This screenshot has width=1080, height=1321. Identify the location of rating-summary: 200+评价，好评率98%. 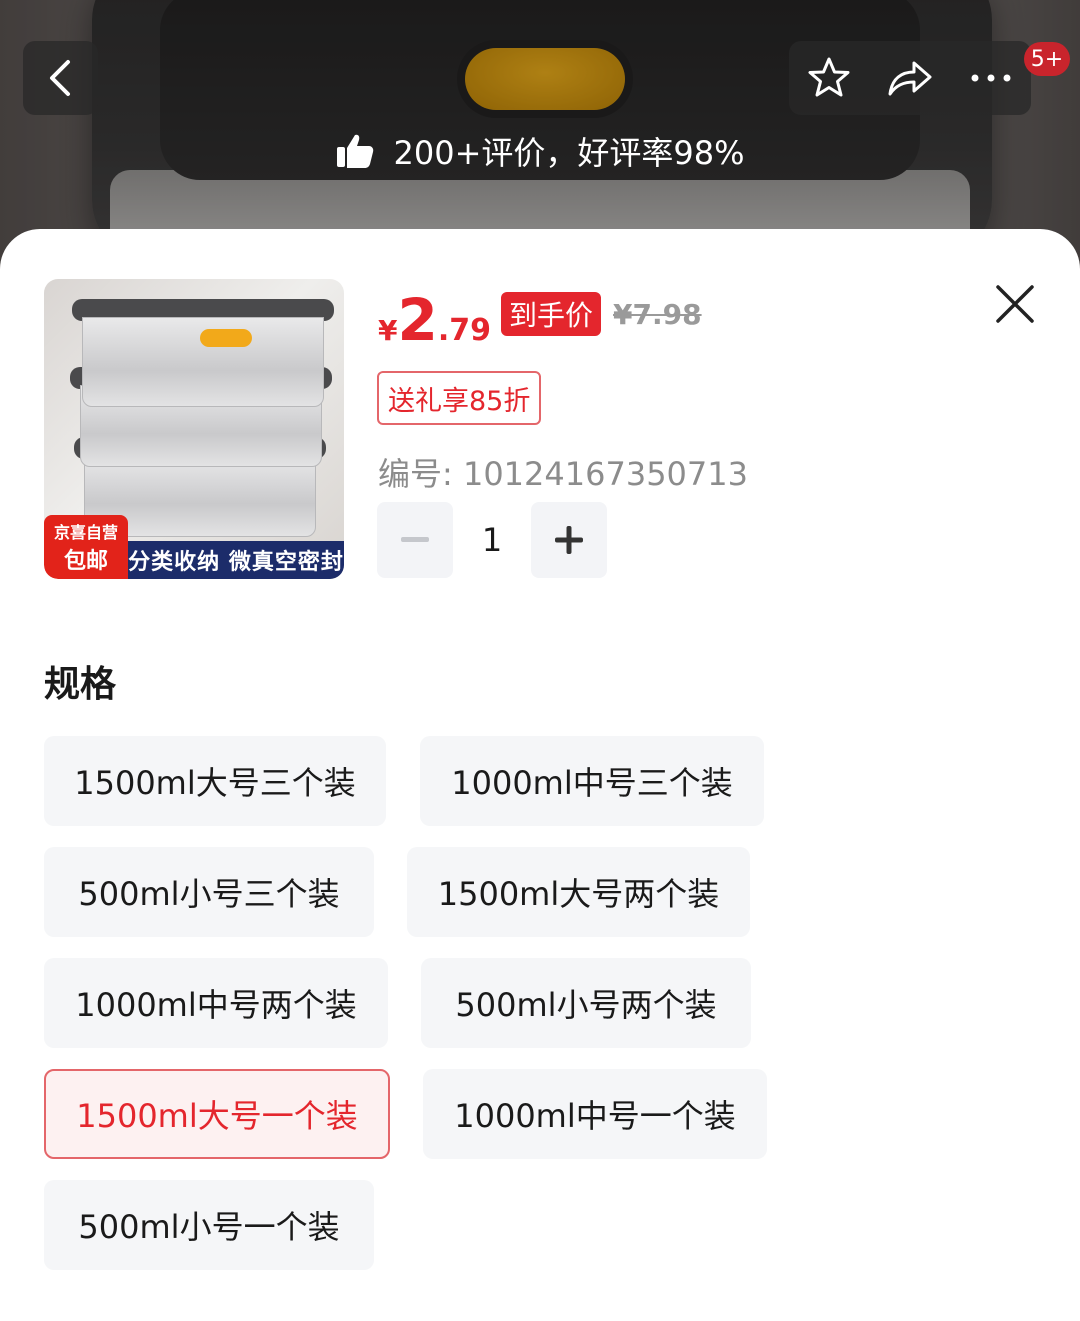
(540, 151).